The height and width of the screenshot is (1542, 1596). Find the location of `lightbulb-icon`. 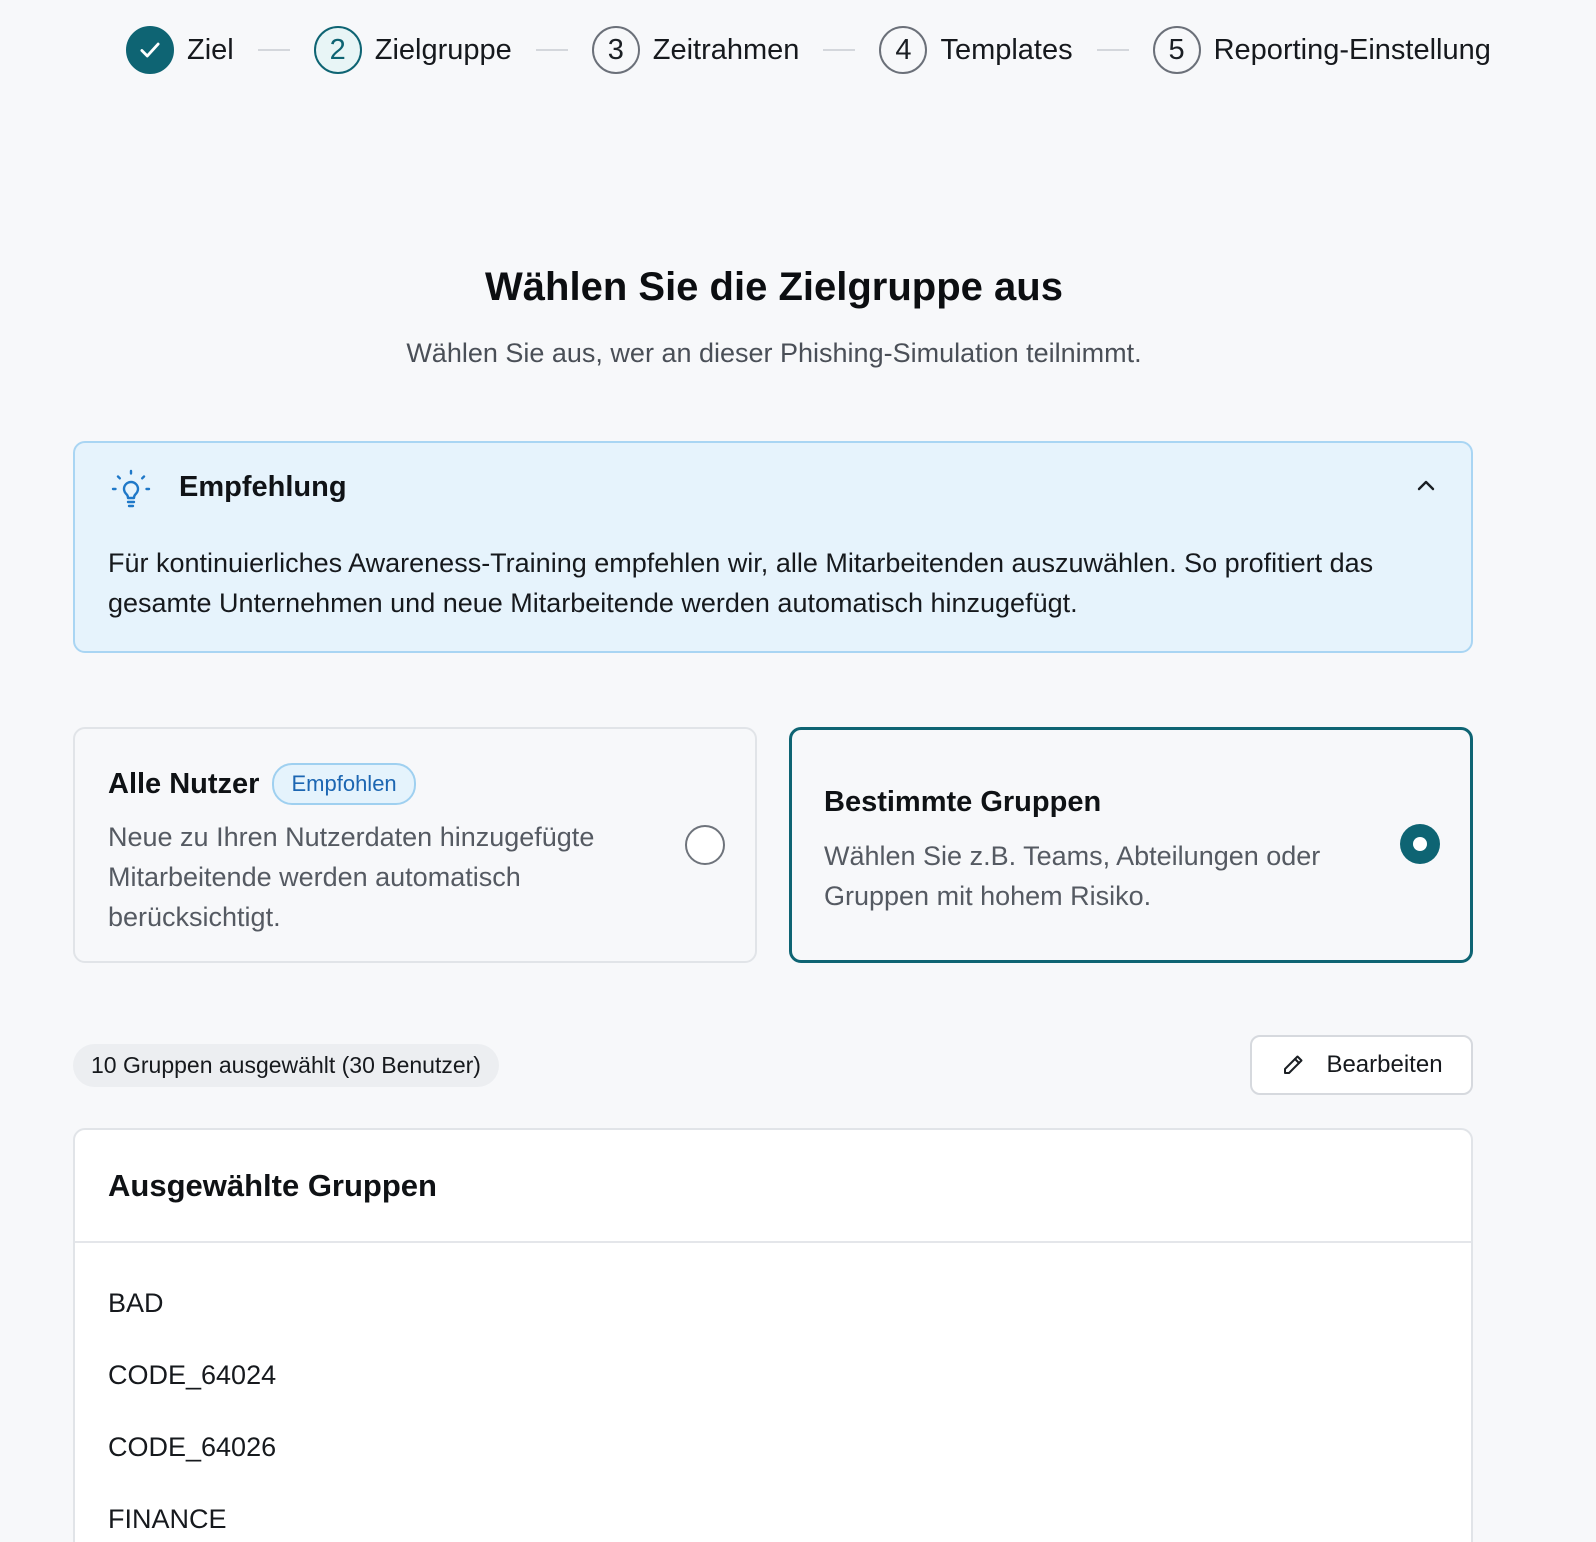

lightbulb-icon is located at coordinates (131, 488).